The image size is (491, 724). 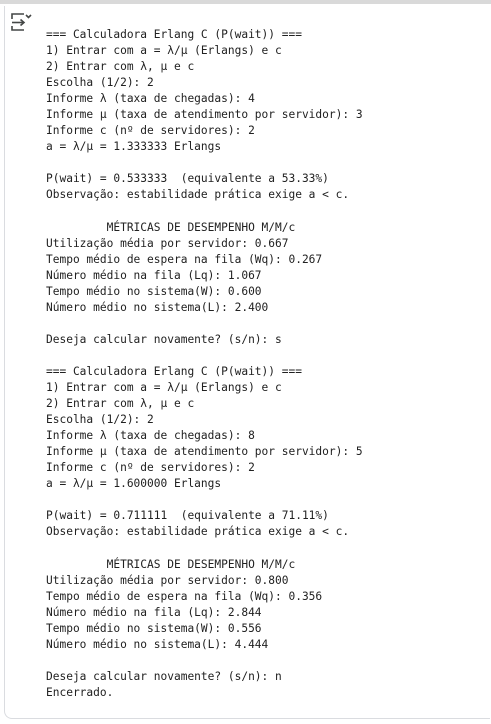 I want to click on console-line: Tempo médio no sistema(W): 0.600, so click(x=154, y=291).